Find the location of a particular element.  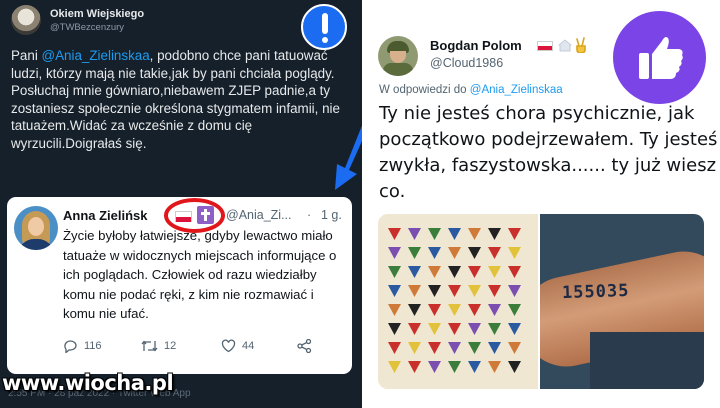

retweet-button: 12 is located at coordinates (158, 346).